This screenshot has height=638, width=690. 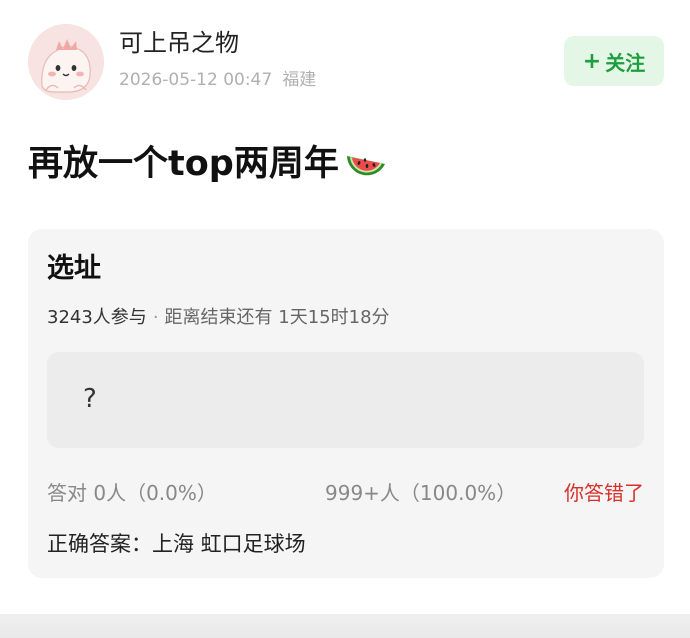 I want to click on wrong-answer-tag: 你答错了, so click(x=604, y=493).